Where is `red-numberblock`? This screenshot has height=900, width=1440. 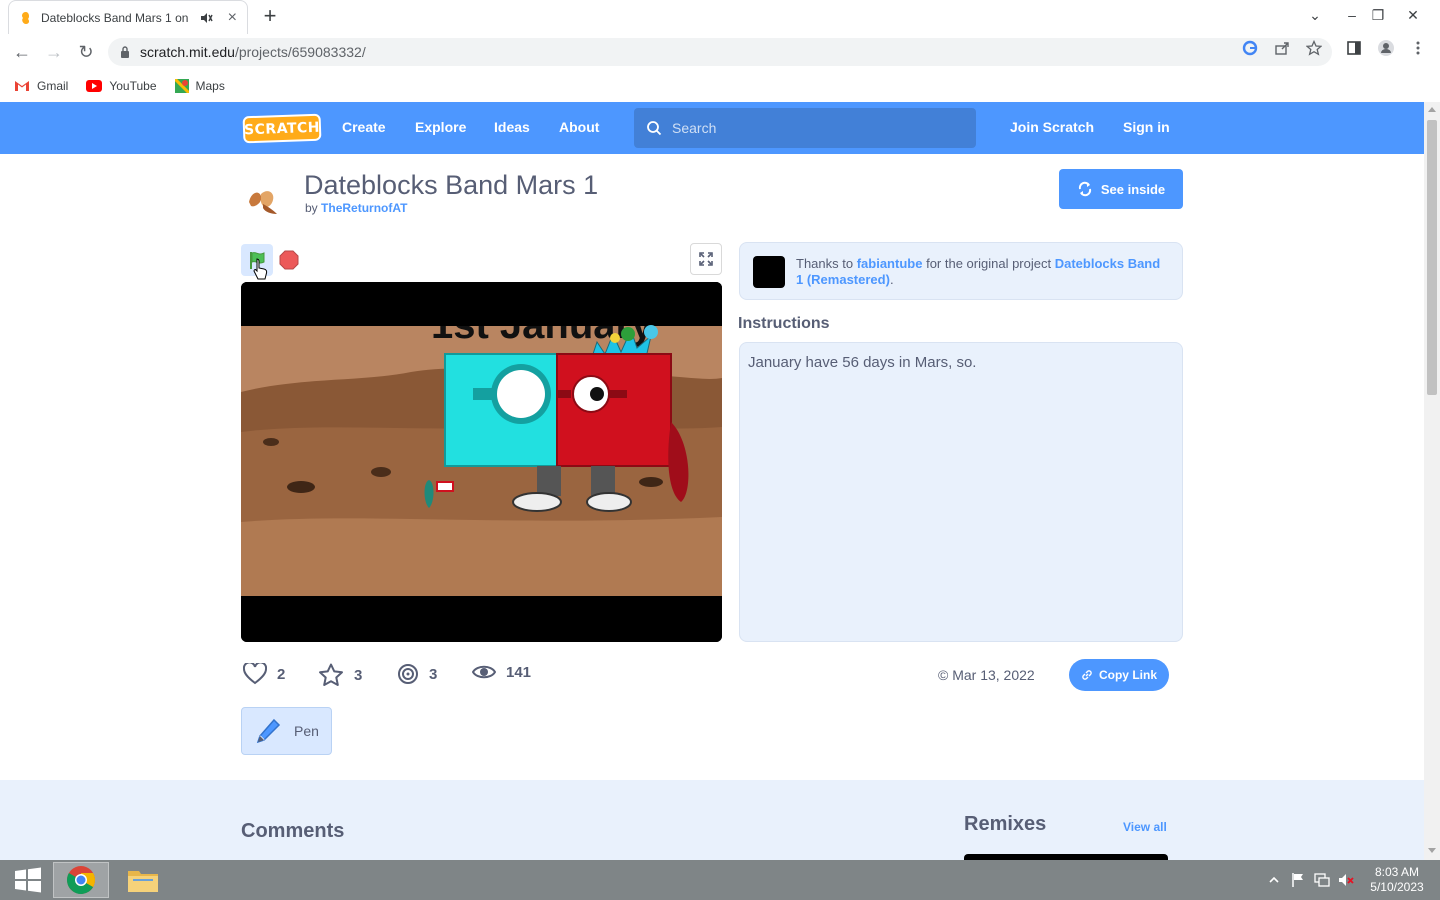 red-numberblock is located at coordinates (614, 410).